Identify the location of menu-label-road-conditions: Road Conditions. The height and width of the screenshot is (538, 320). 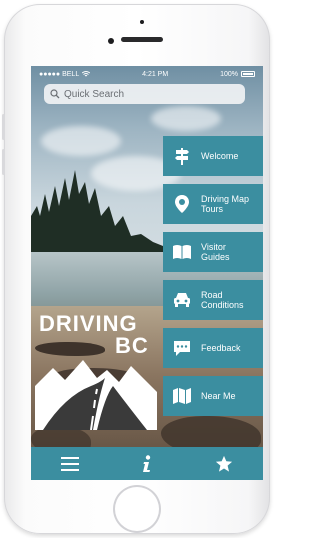
(222, 300).